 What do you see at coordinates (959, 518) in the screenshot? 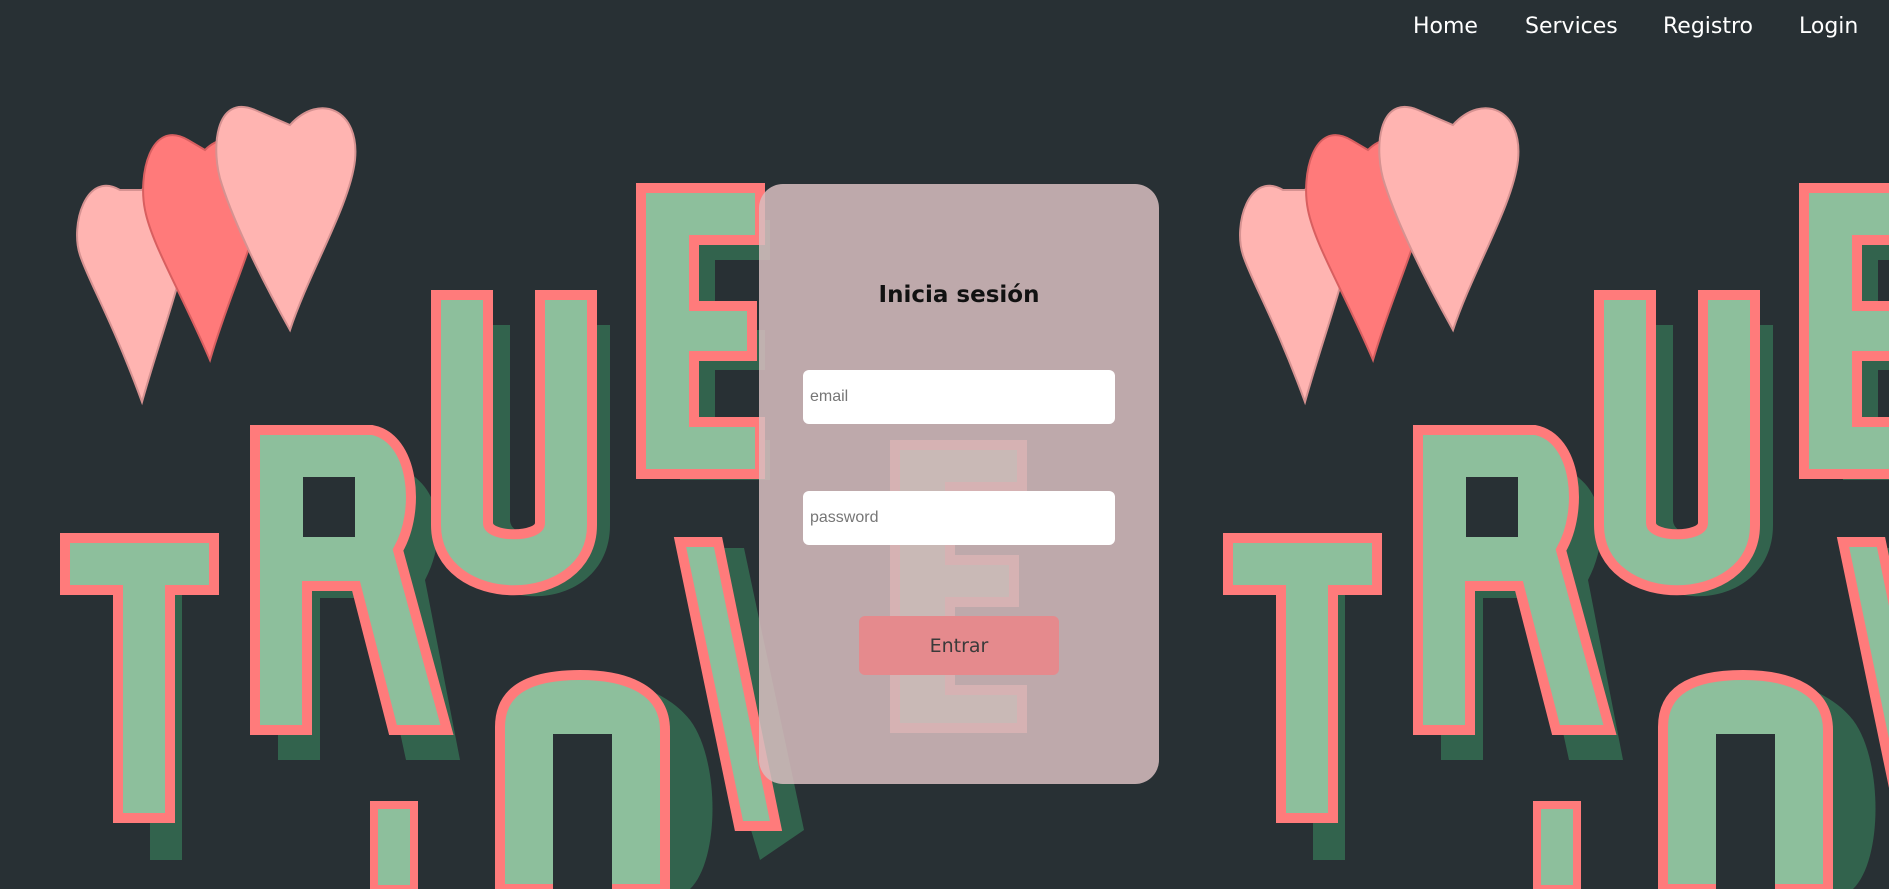
I see `password-input` at bounding box center [959, 518].